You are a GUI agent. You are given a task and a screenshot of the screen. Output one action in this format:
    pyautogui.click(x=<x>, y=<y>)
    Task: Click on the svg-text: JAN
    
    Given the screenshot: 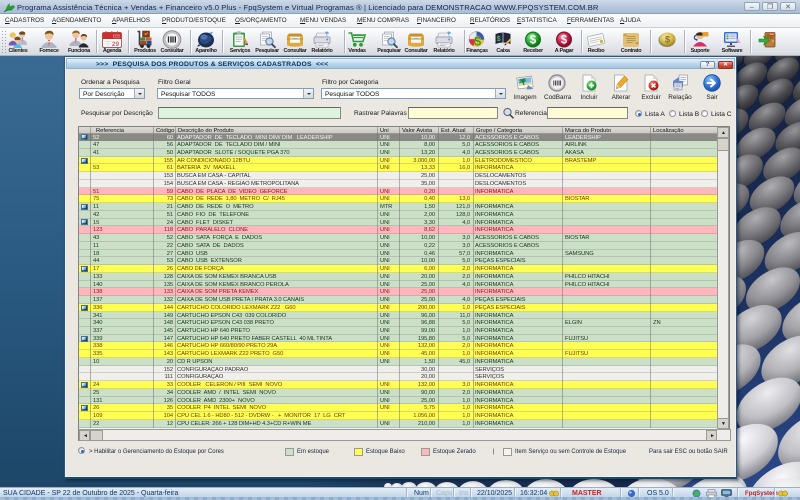 What is the action you would take?
    pyautogui.click(x=116, y=36)
    